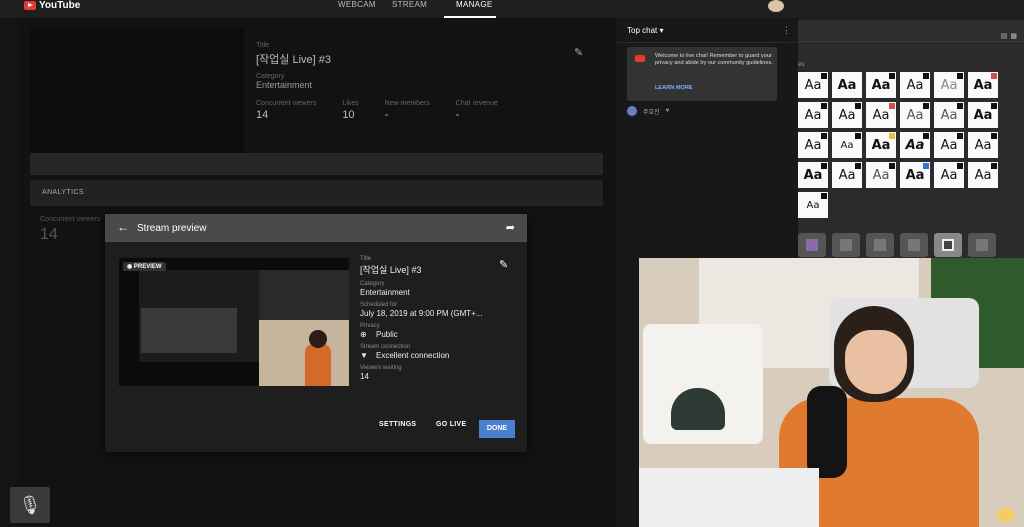 This screenshot has height=527, width=1024. I want to click on chat-author: 주호진, so click(651, 111).